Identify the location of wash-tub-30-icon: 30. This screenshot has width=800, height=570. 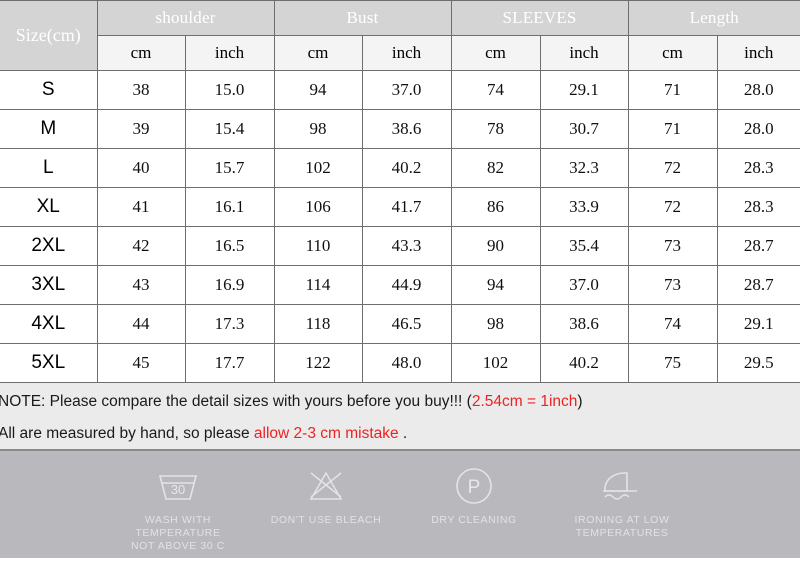
(178, 486).